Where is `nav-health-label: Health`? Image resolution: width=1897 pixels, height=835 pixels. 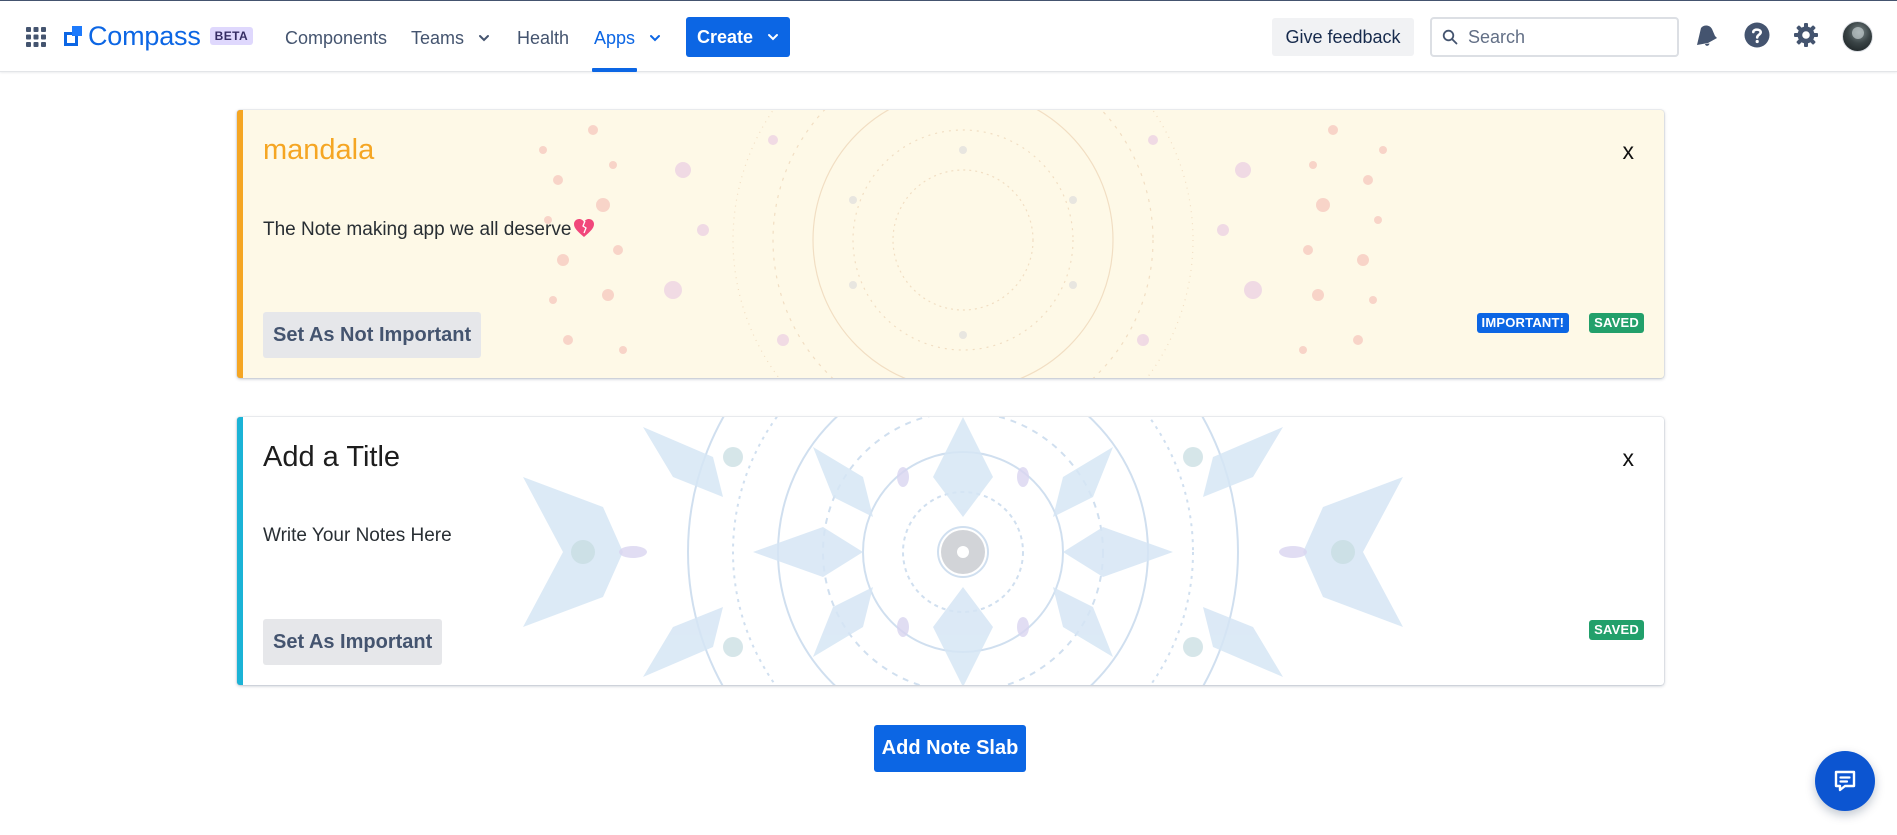
nav-health-label: Health is located at coordinates (543, 37).